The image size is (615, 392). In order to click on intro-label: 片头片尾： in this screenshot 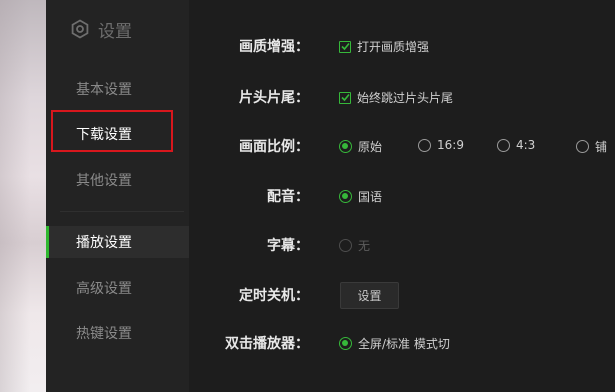, I will do `click(274, 98)`.